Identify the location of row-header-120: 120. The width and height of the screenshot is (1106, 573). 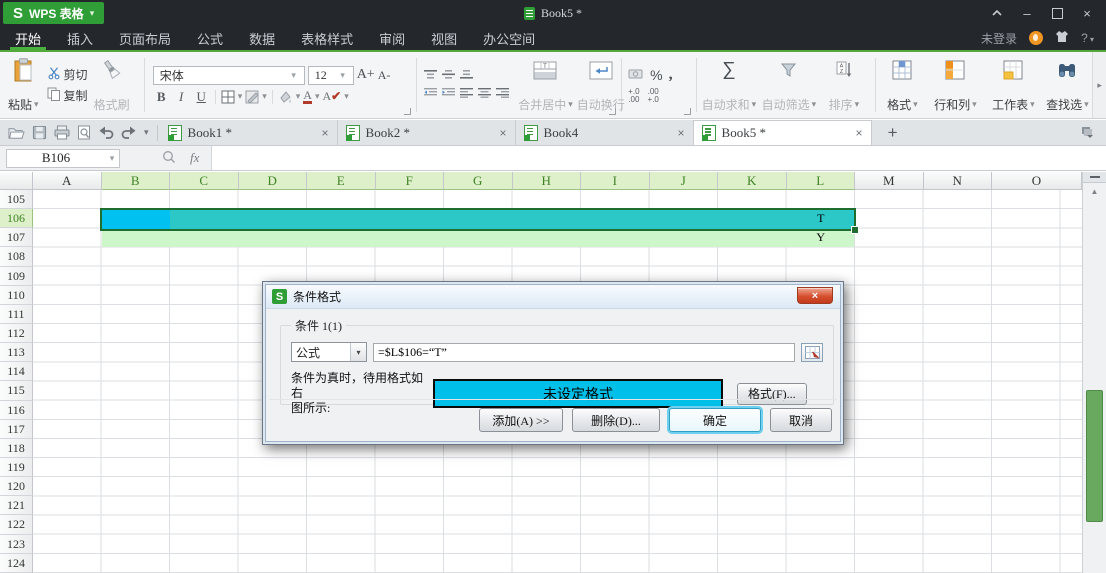
(16, 487).